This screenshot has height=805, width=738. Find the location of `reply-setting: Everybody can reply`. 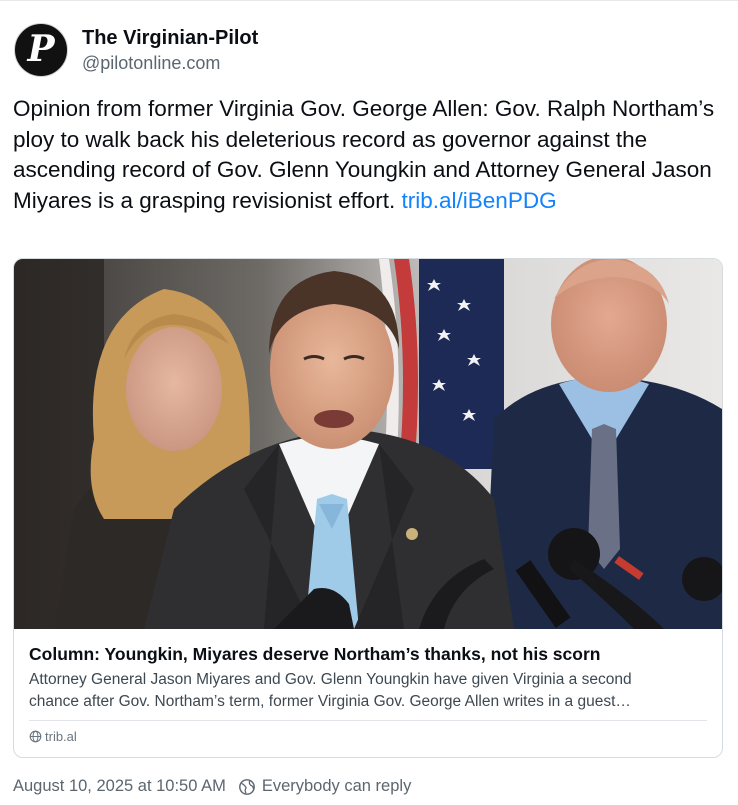

reply-setting: Everybody can reply is located at coordinates (325, 786).